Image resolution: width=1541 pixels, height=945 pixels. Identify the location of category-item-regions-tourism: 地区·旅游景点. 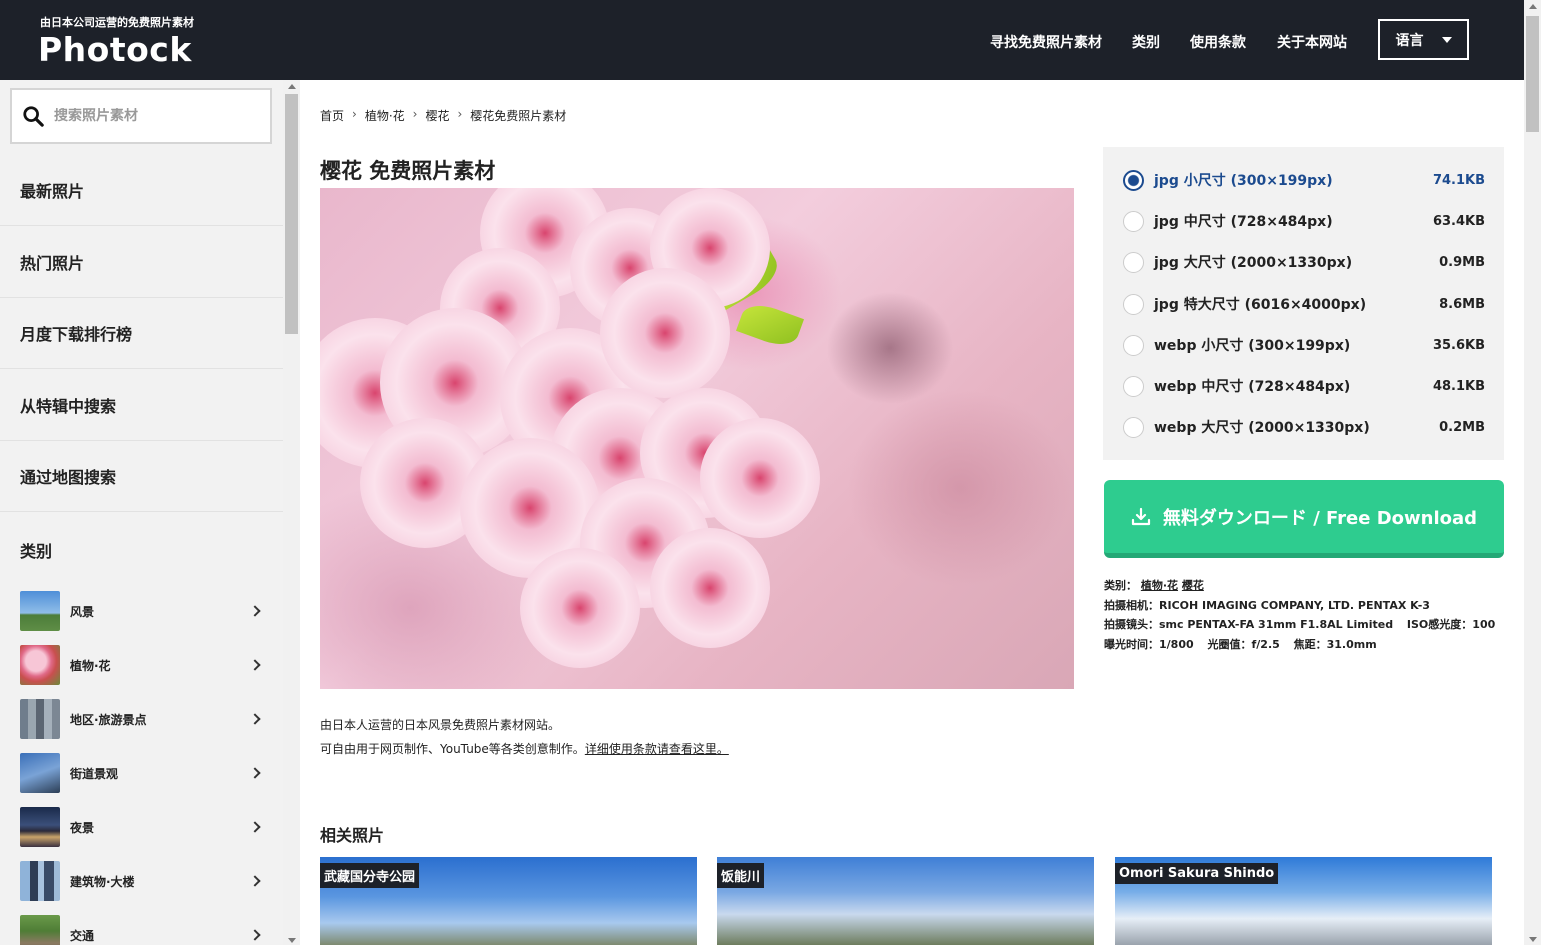
(142, 719).